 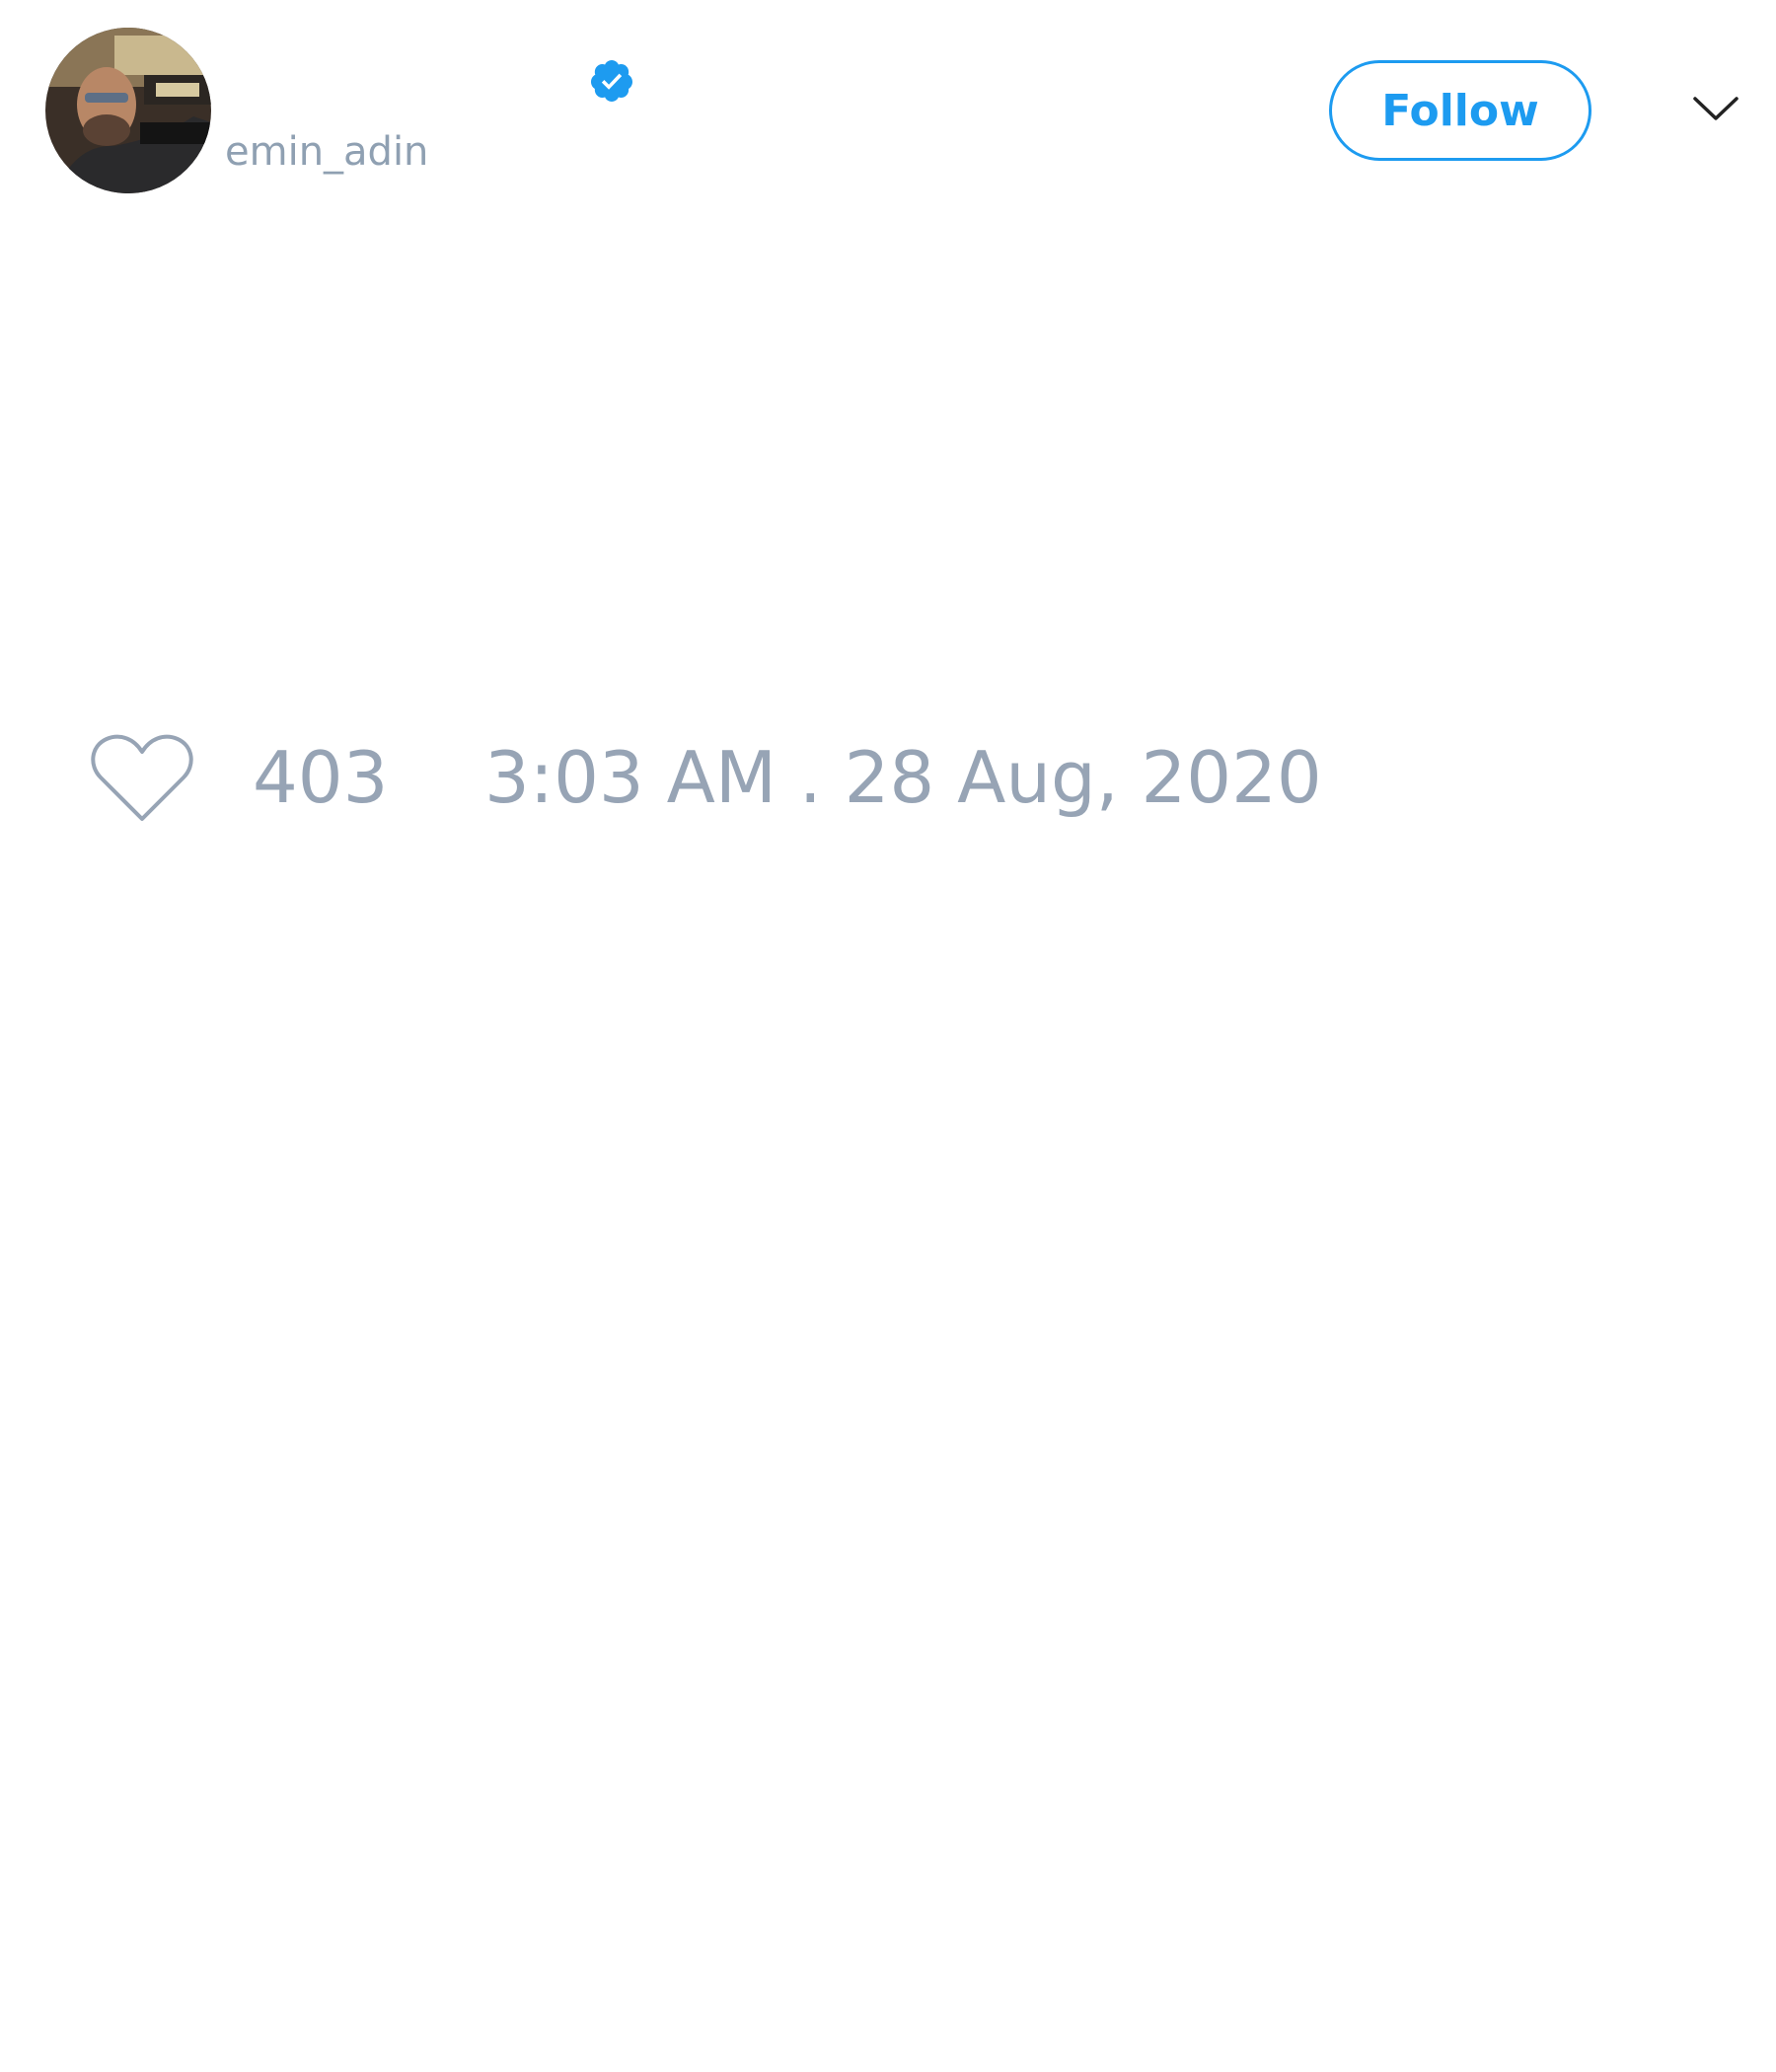 What do you see at coordinates (327, 152) in the screenshot?
I see `author-handle: emin_adin` at bounding box center [327, 152].